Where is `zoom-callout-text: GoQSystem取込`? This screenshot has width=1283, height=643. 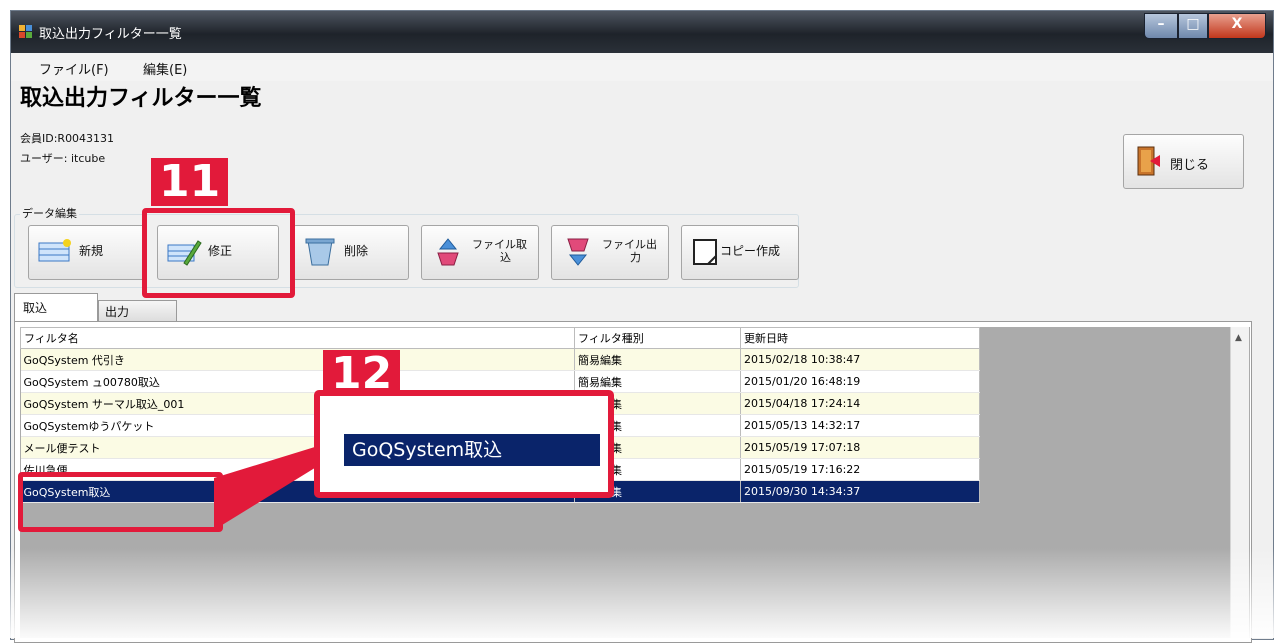 zoom-callout-text: GoQSystem取込 is located at coordinates (472, 450).